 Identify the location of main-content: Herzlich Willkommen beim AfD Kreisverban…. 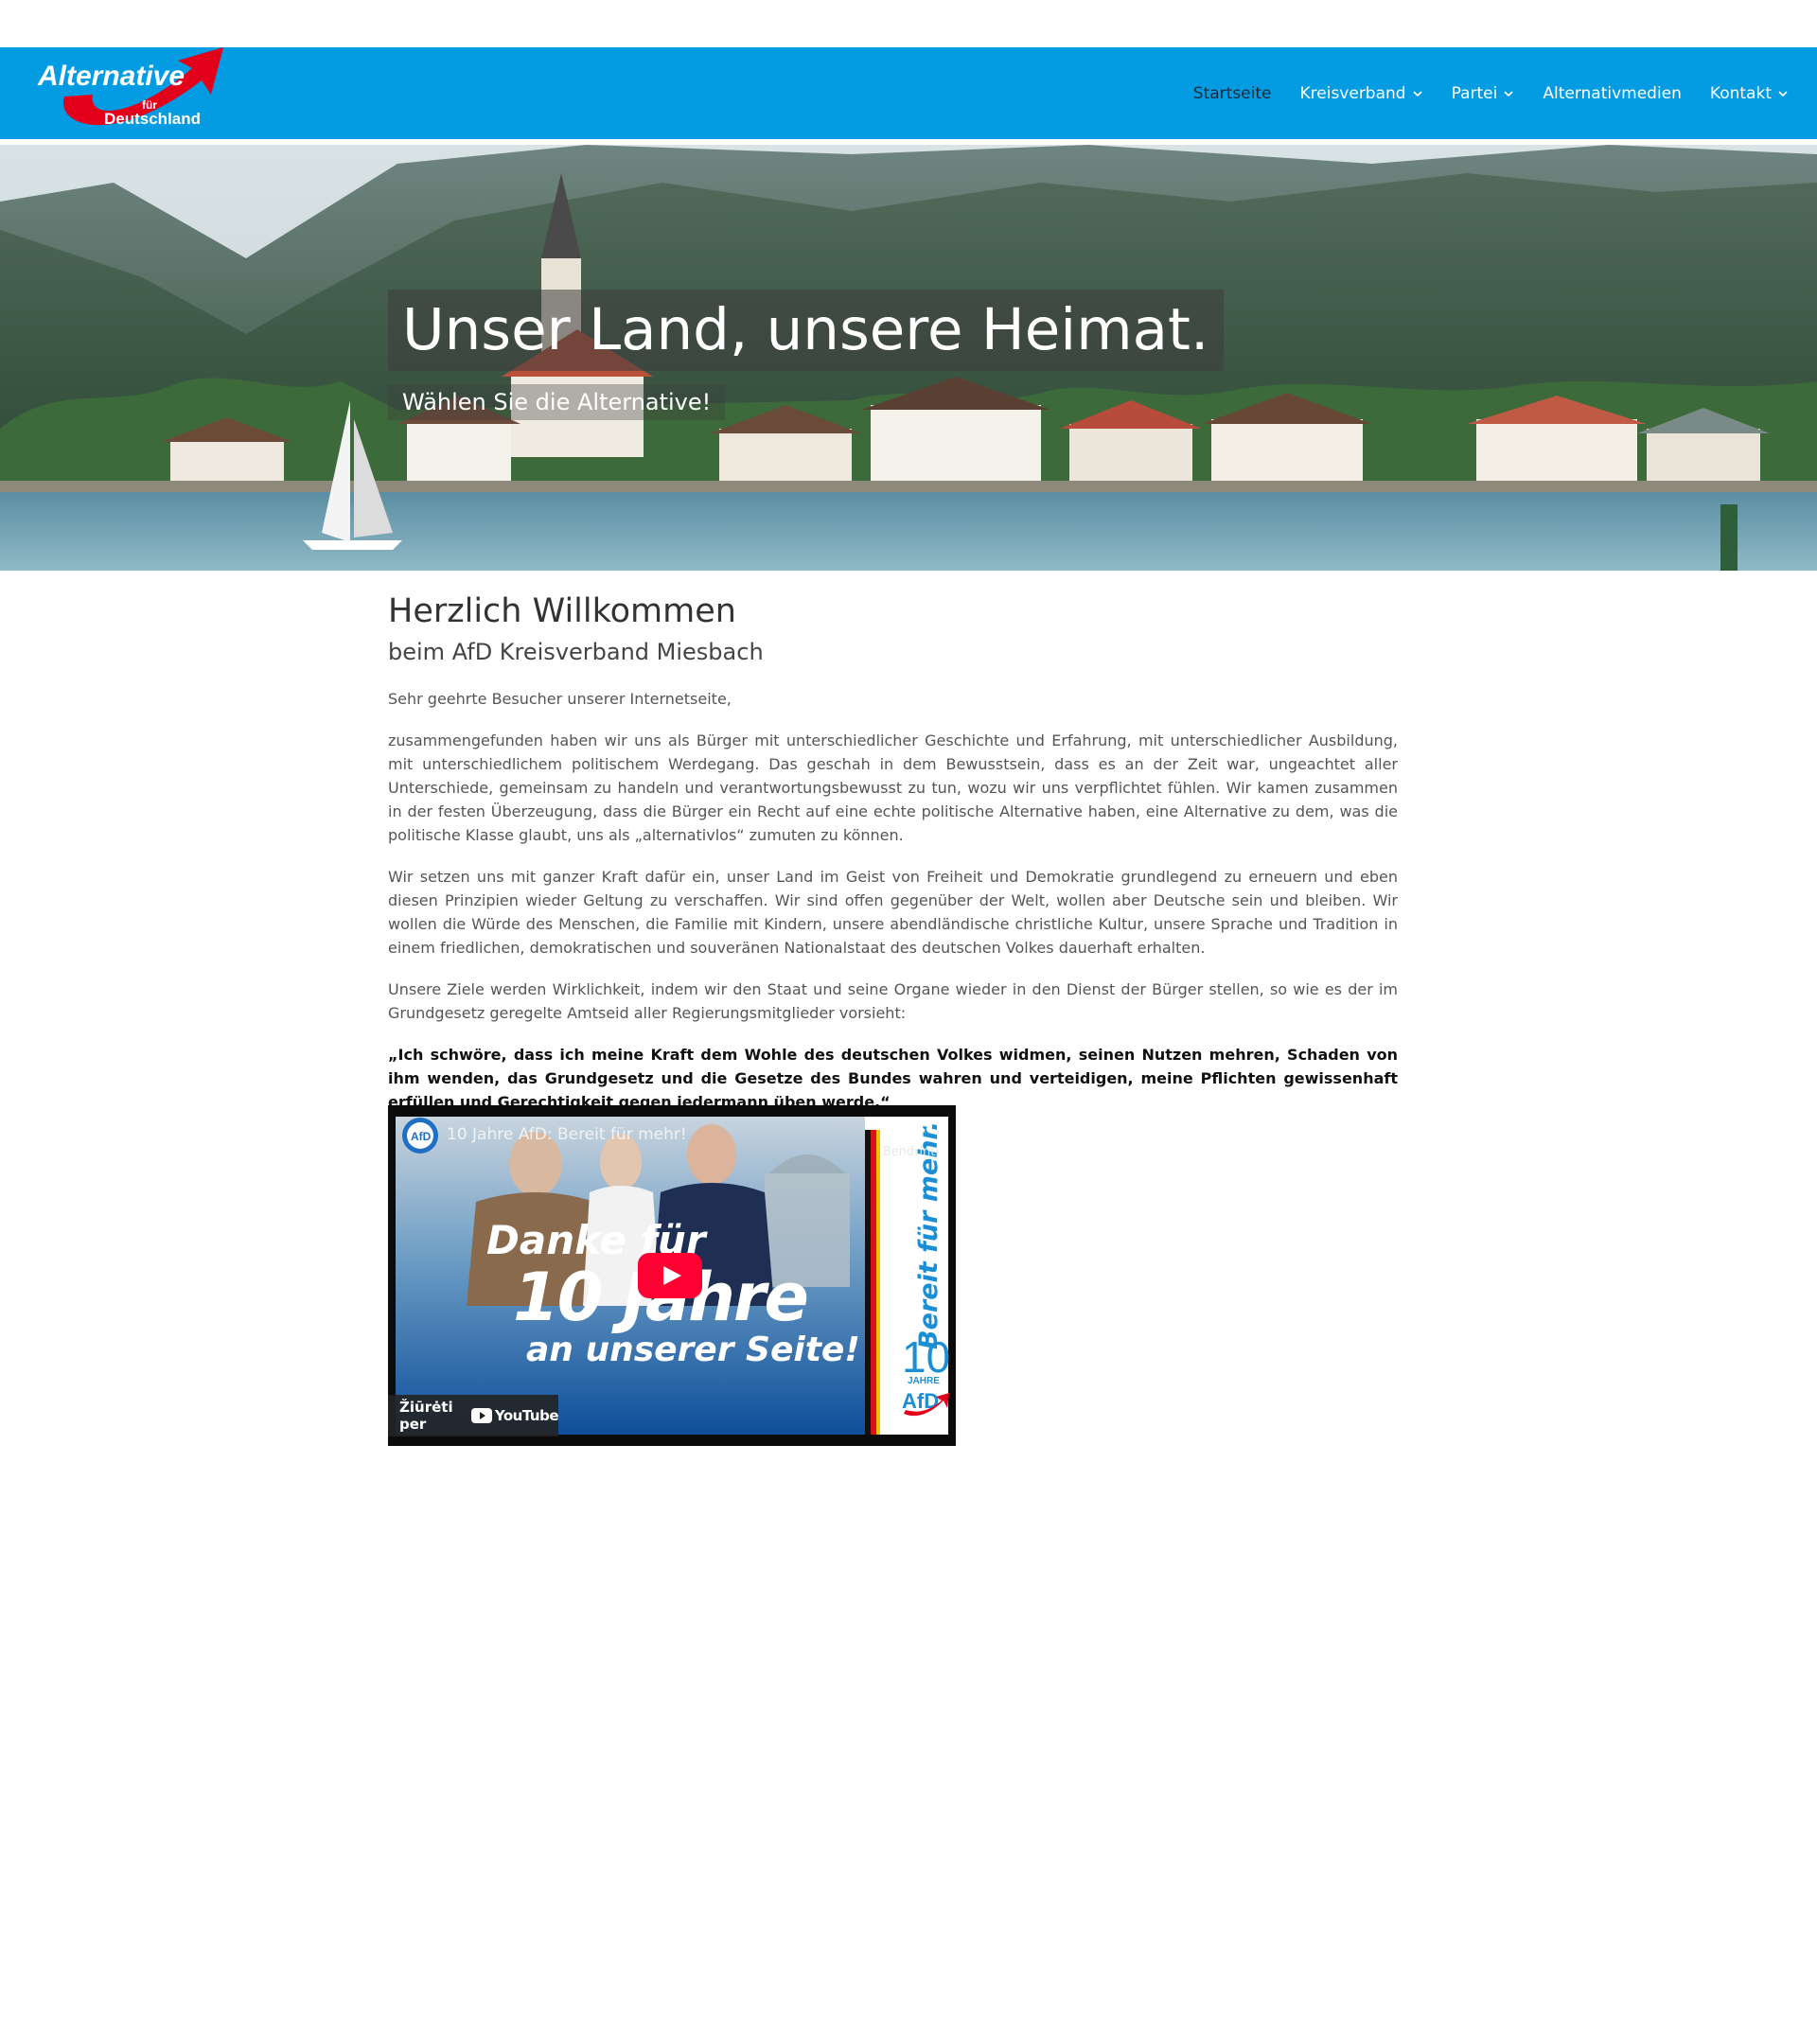
(893, 850).